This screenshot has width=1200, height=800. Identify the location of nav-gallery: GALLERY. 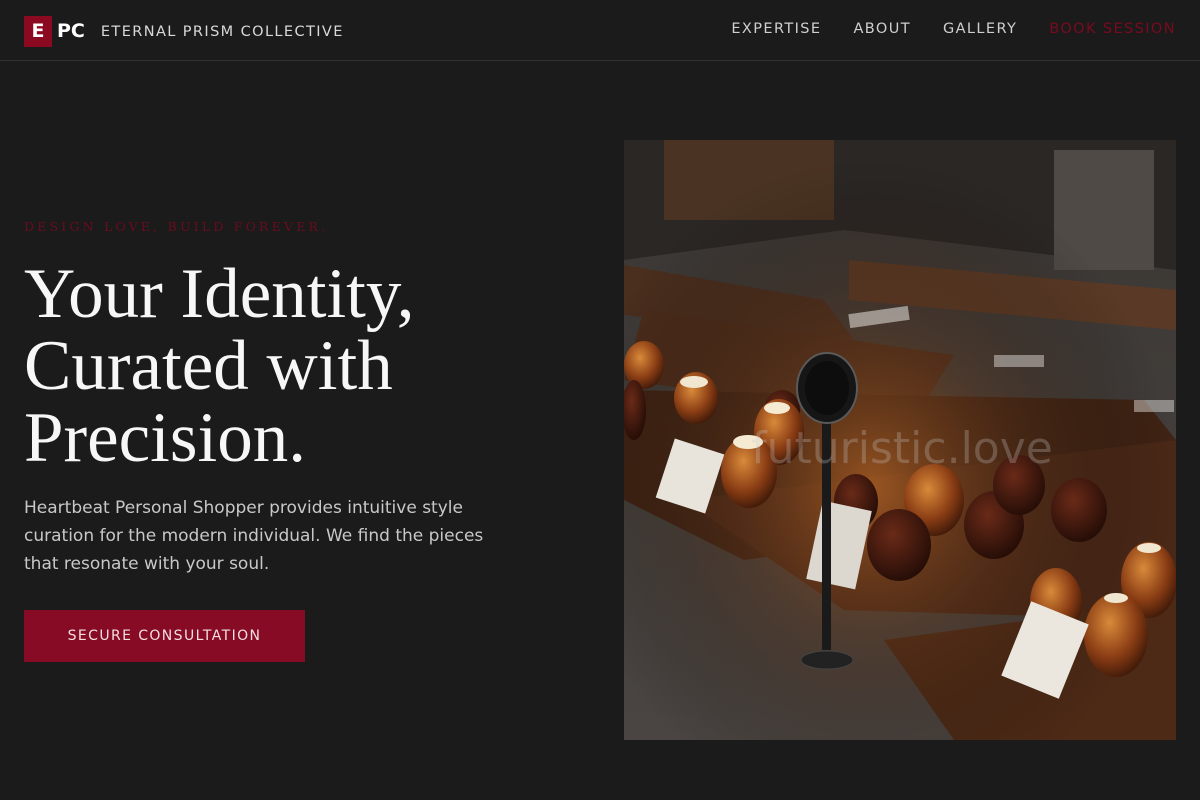
(980, 29).